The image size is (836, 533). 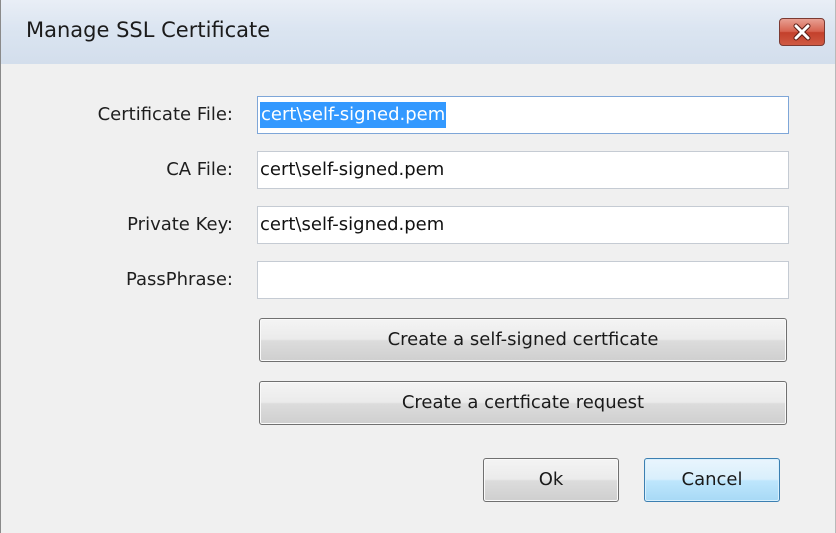 What do you see at coordinates (148, 30) in the screenshot?
I see `window-title: Manage SSL Certificate` at bounding box center [148, 30].